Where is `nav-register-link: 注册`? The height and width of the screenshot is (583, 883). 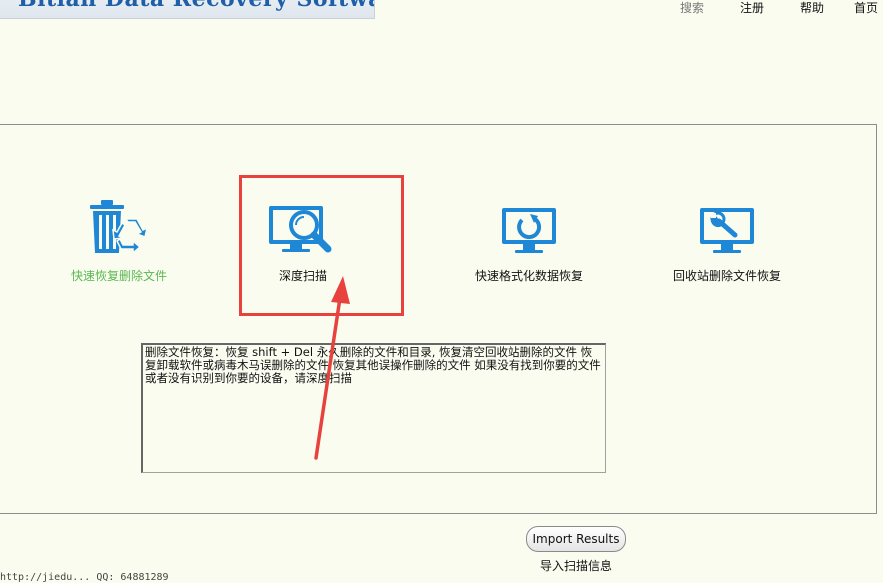 nav-register-link: 注册 is located at coordinates (752, 8).